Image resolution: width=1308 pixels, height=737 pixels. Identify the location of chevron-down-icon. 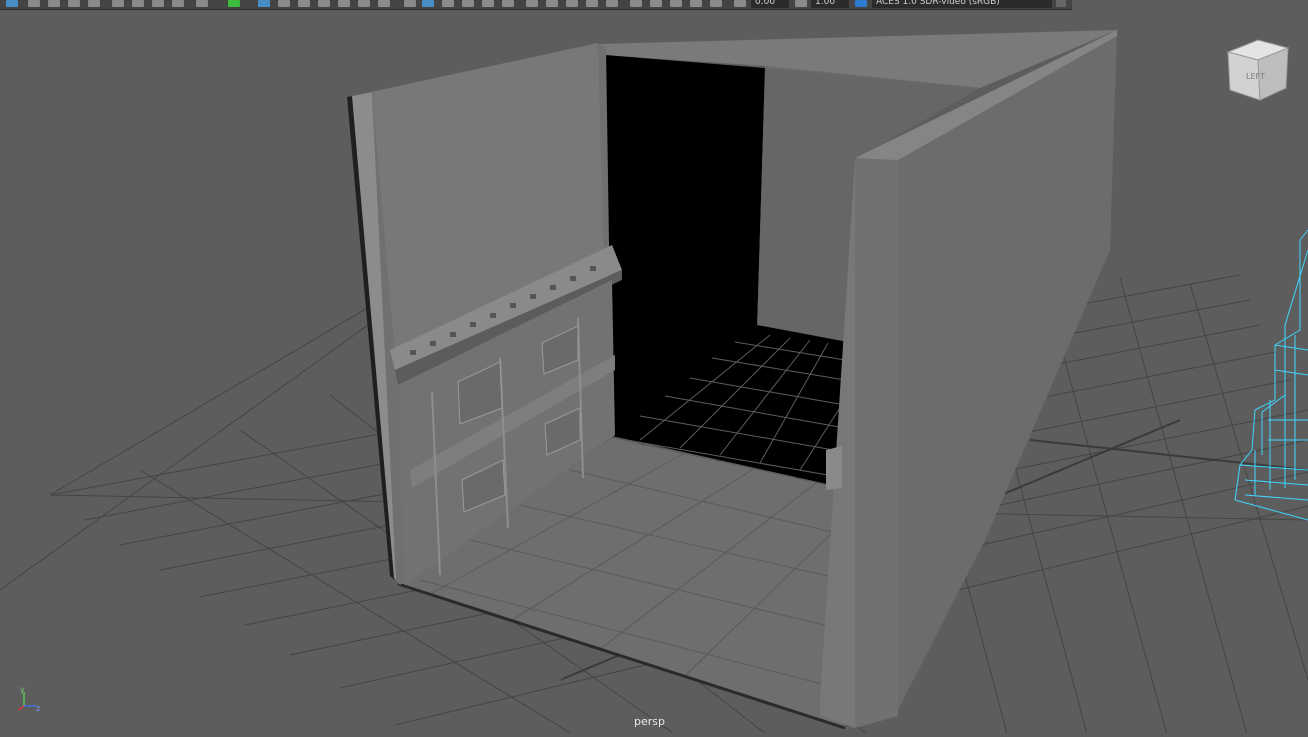
(1061, 3).